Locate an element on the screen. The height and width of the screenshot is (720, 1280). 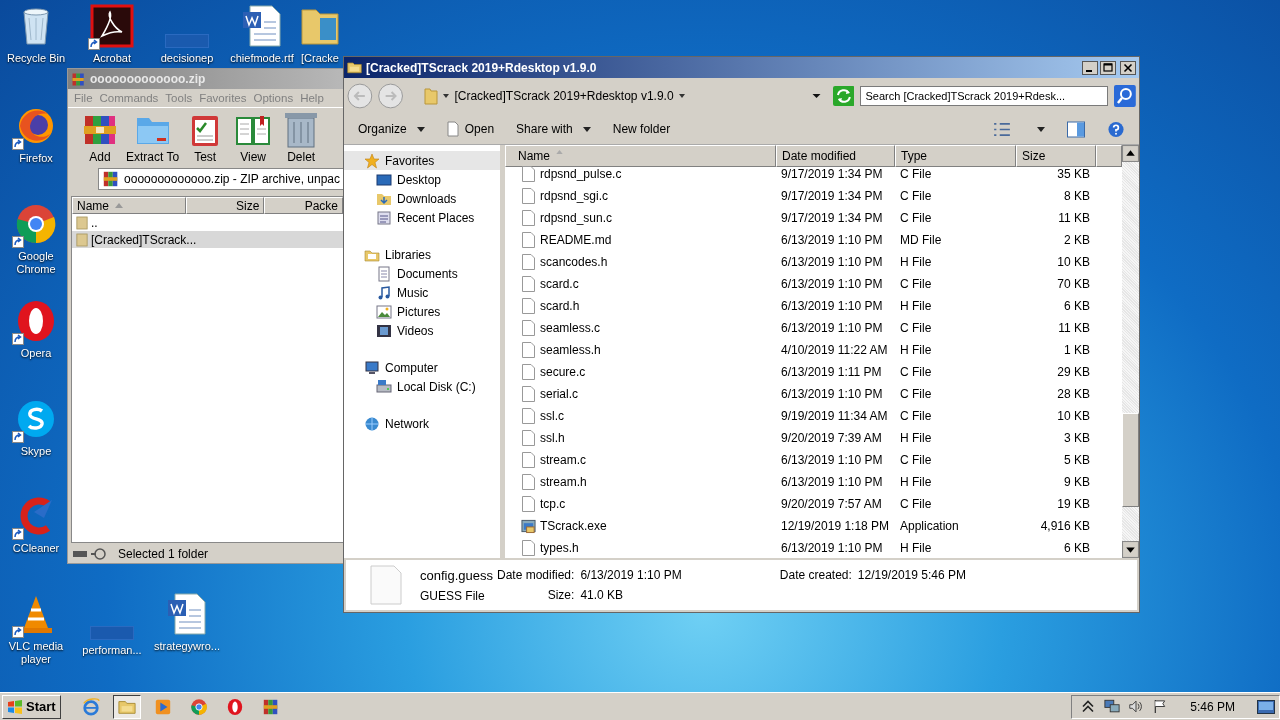
documents-icon is located at coordinates (384, 273).